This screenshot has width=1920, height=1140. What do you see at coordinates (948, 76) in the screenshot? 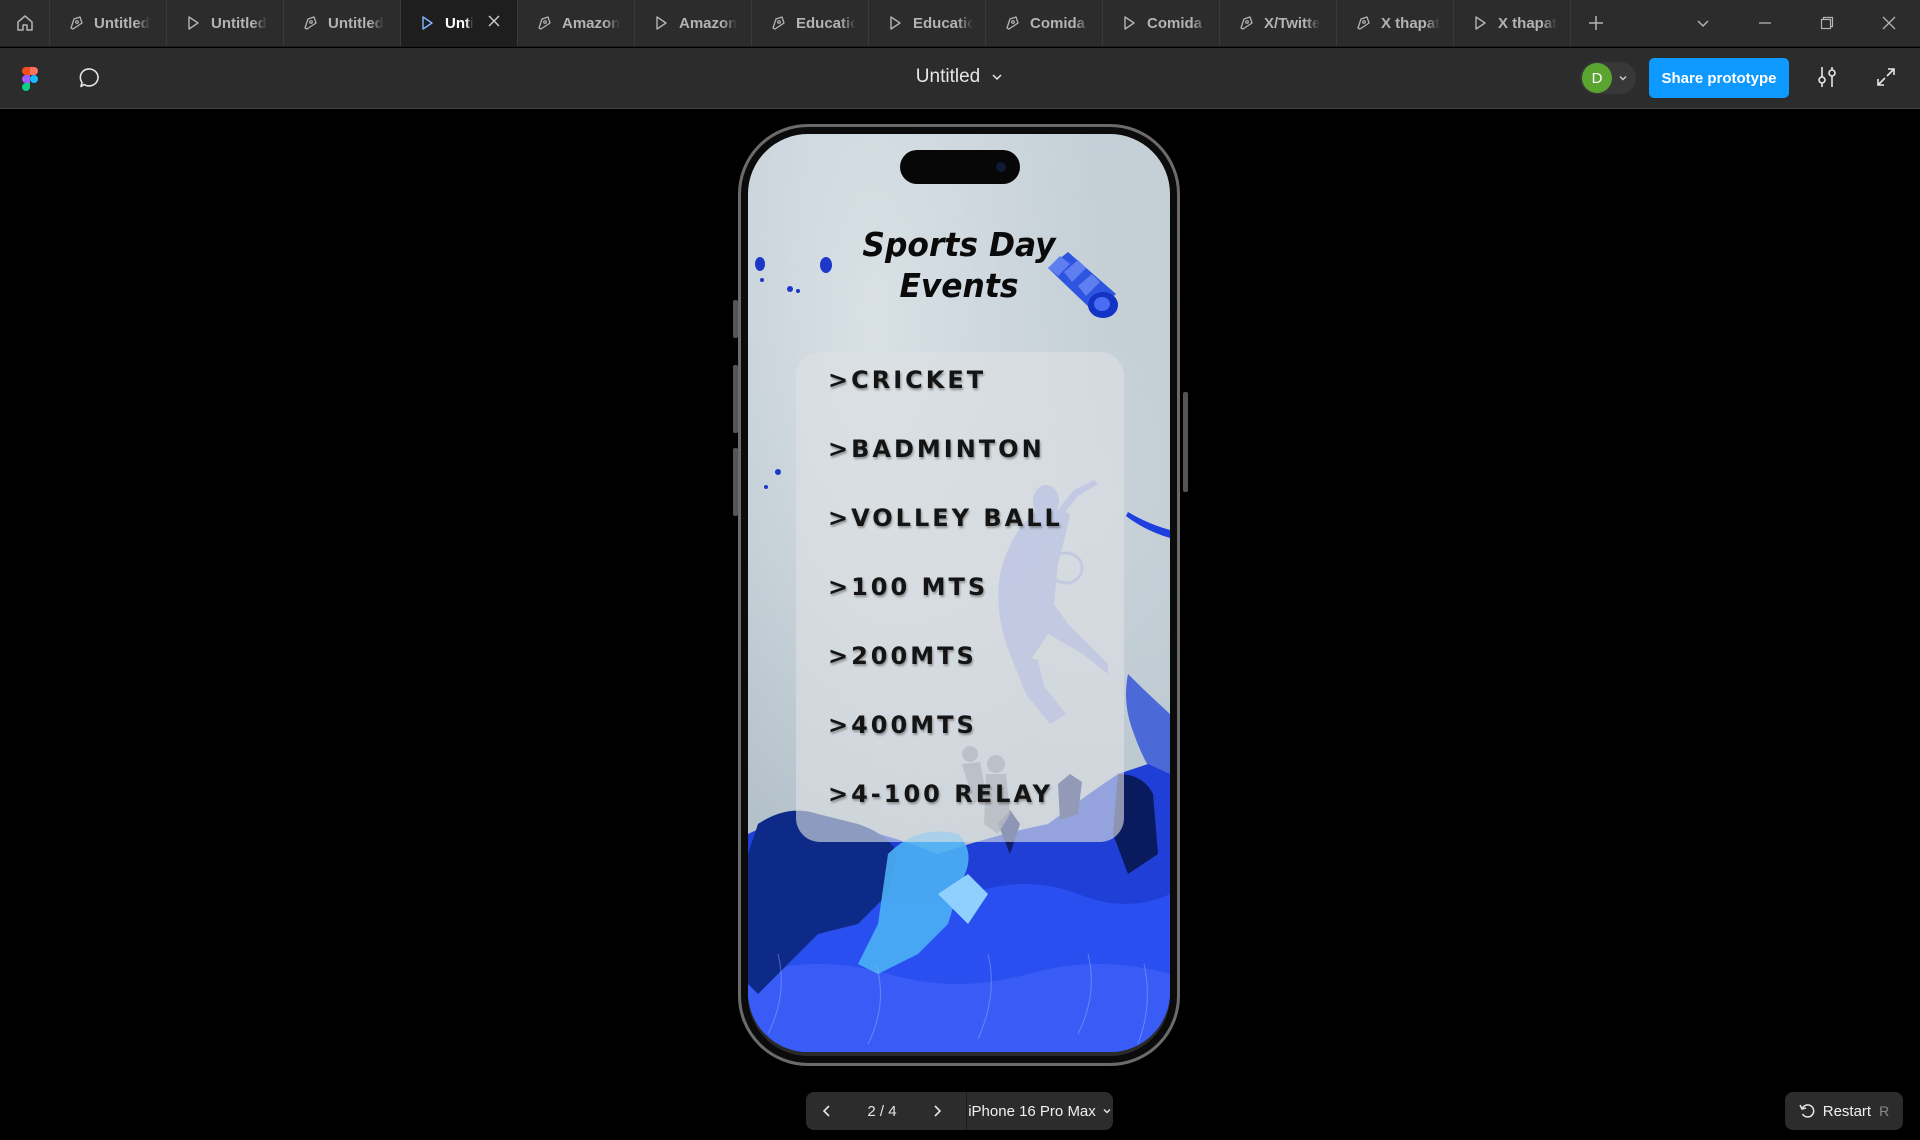
I see `file-title: Untitled` at bounding box center [948, 76].